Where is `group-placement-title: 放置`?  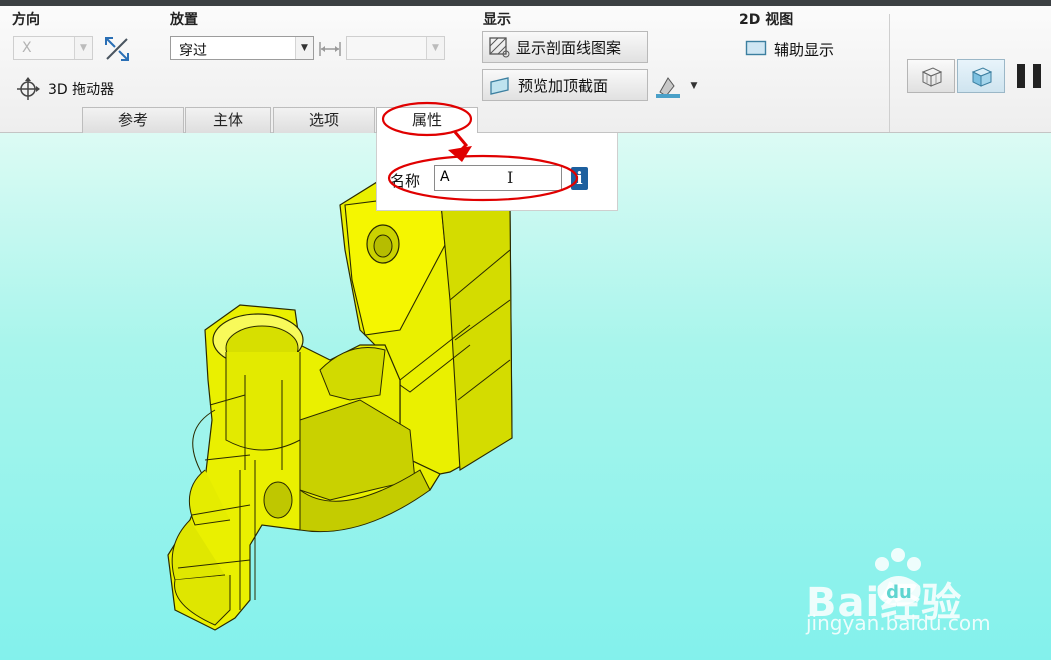 group-placement-title: 放置 is located at coordinates (184, 20).